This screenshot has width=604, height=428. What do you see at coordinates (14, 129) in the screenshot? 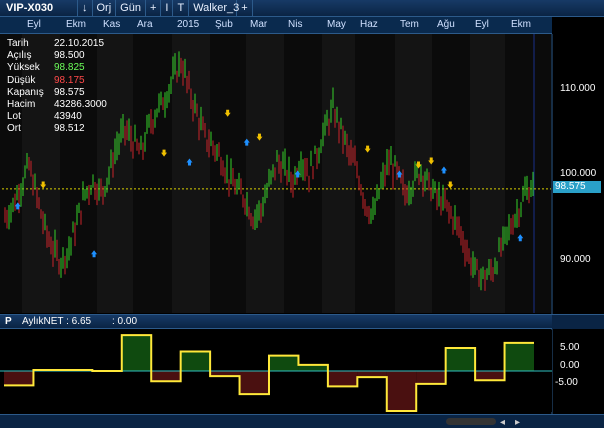
I see `info-key: Ort` at bounding box center [14, 129].